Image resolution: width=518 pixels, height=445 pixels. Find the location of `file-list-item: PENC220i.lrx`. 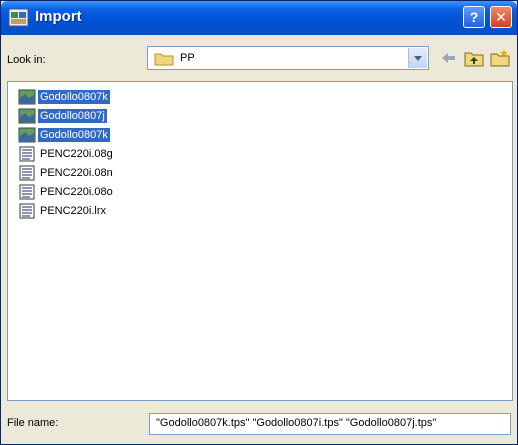

file-list-item: PENC220i.lrx is located at coordinates (63, 211).